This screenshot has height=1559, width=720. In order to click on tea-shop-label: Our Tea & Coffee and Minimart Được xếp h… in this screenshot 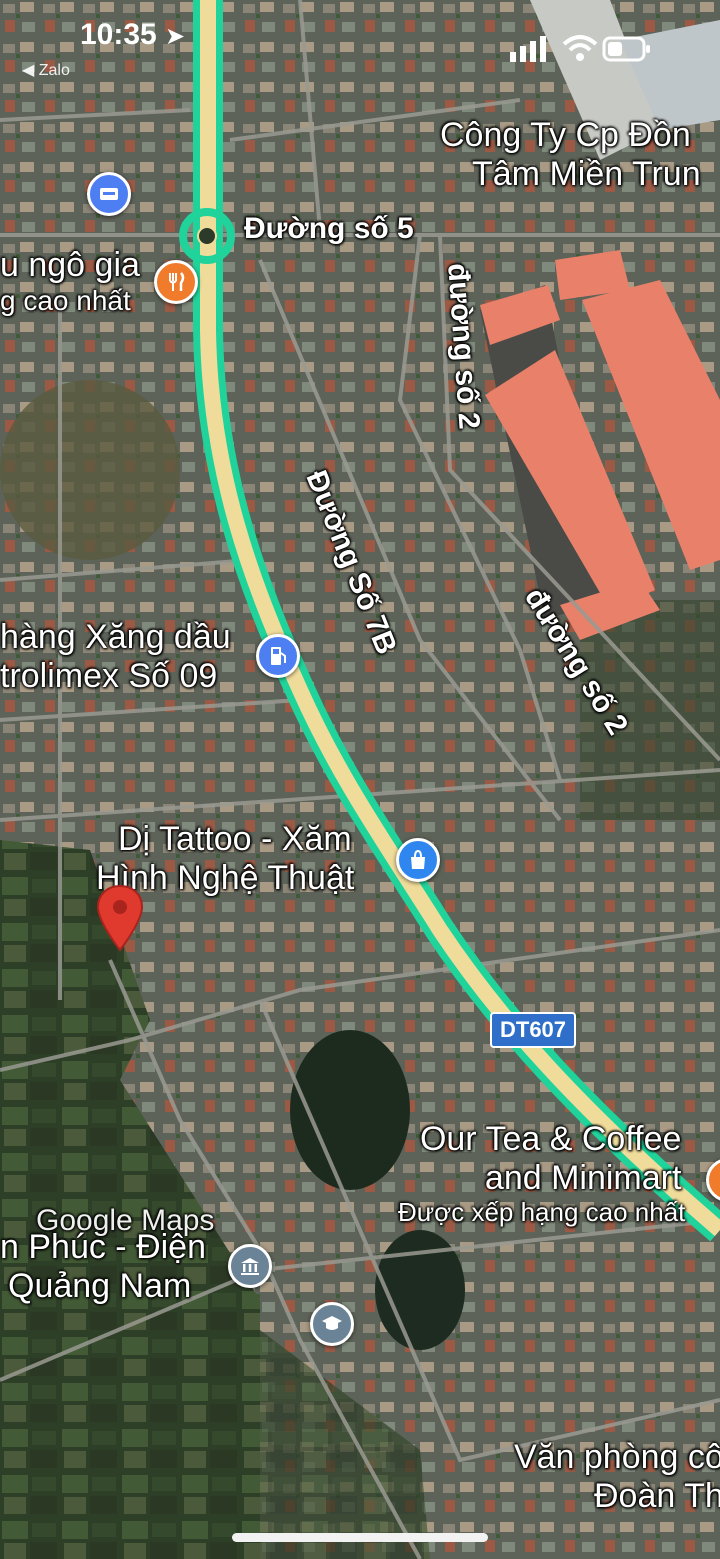, I will do `click(541, 1174)`.